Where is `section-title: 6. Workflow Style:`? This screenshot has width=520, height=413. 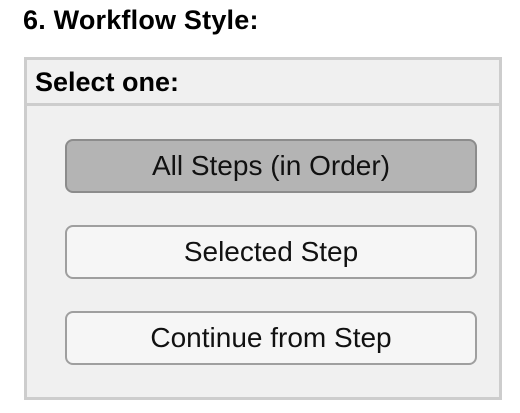 section-title: 6. Workflow Style: is located at coordinates (141, 20).